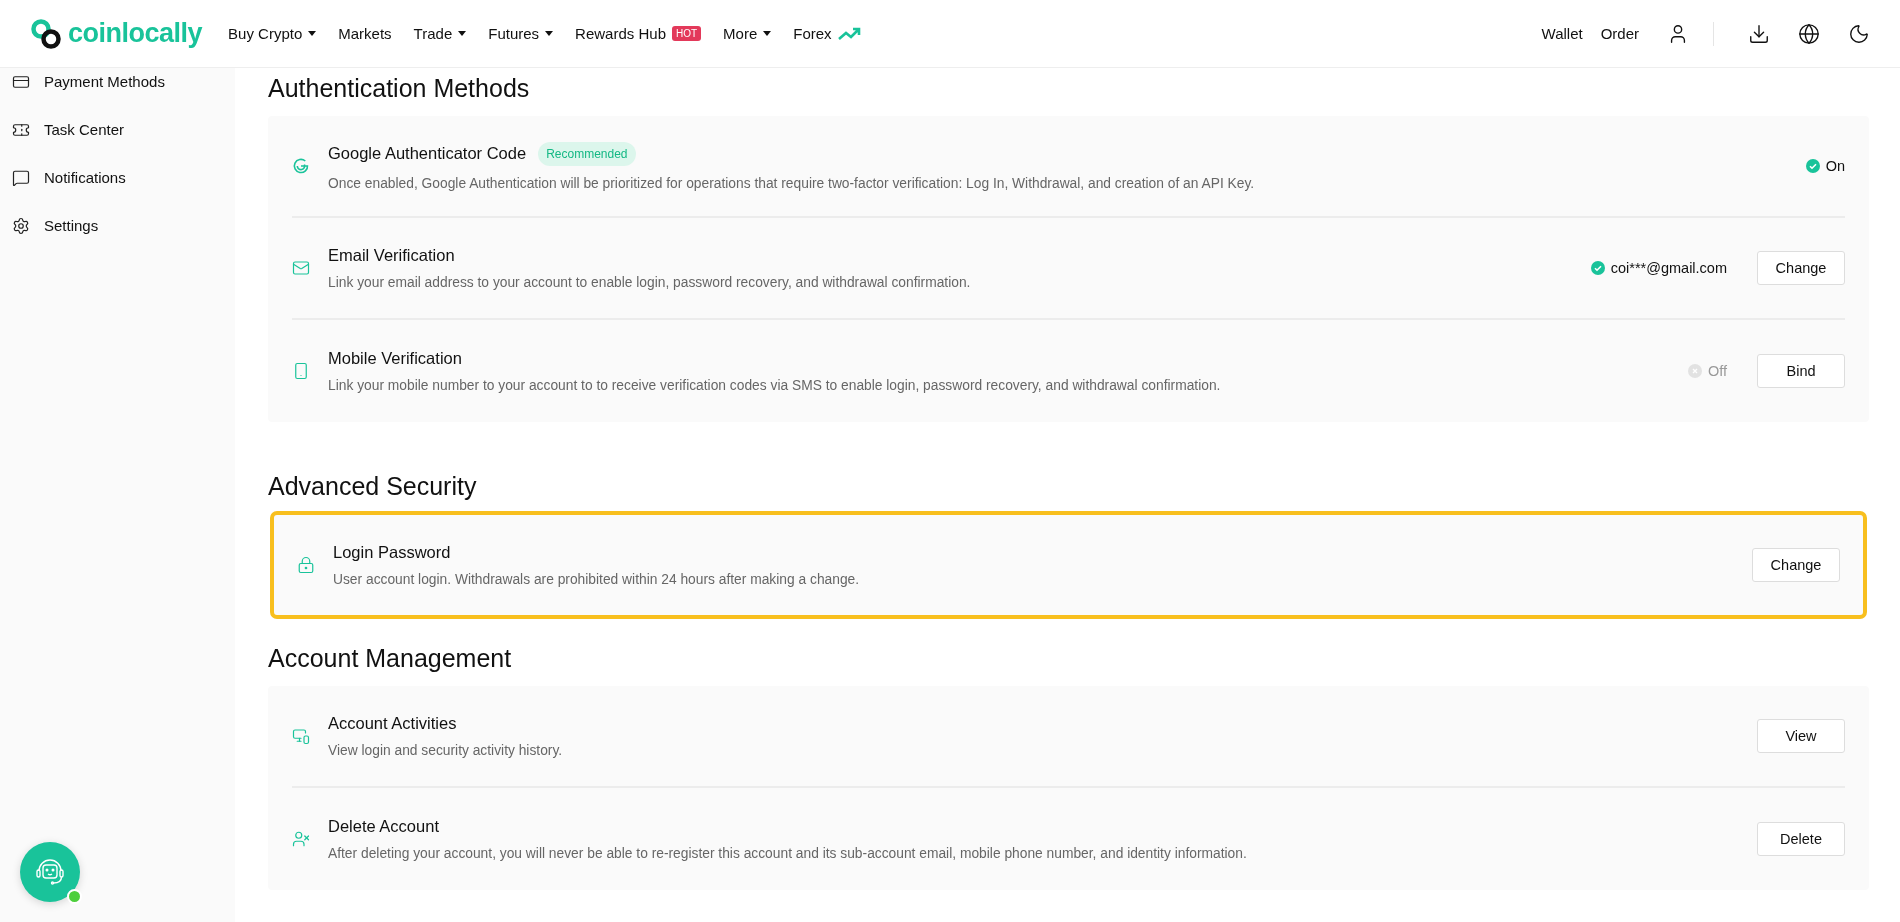 Image resolution: width=1900 pixels, height=922 pixels. I want to click on setting-description: Once enabled, Google Authentication will be prioritized for operations that require two-factor verification: Log In, Withdrawal, and creation of an API Key., so click(792, 183).